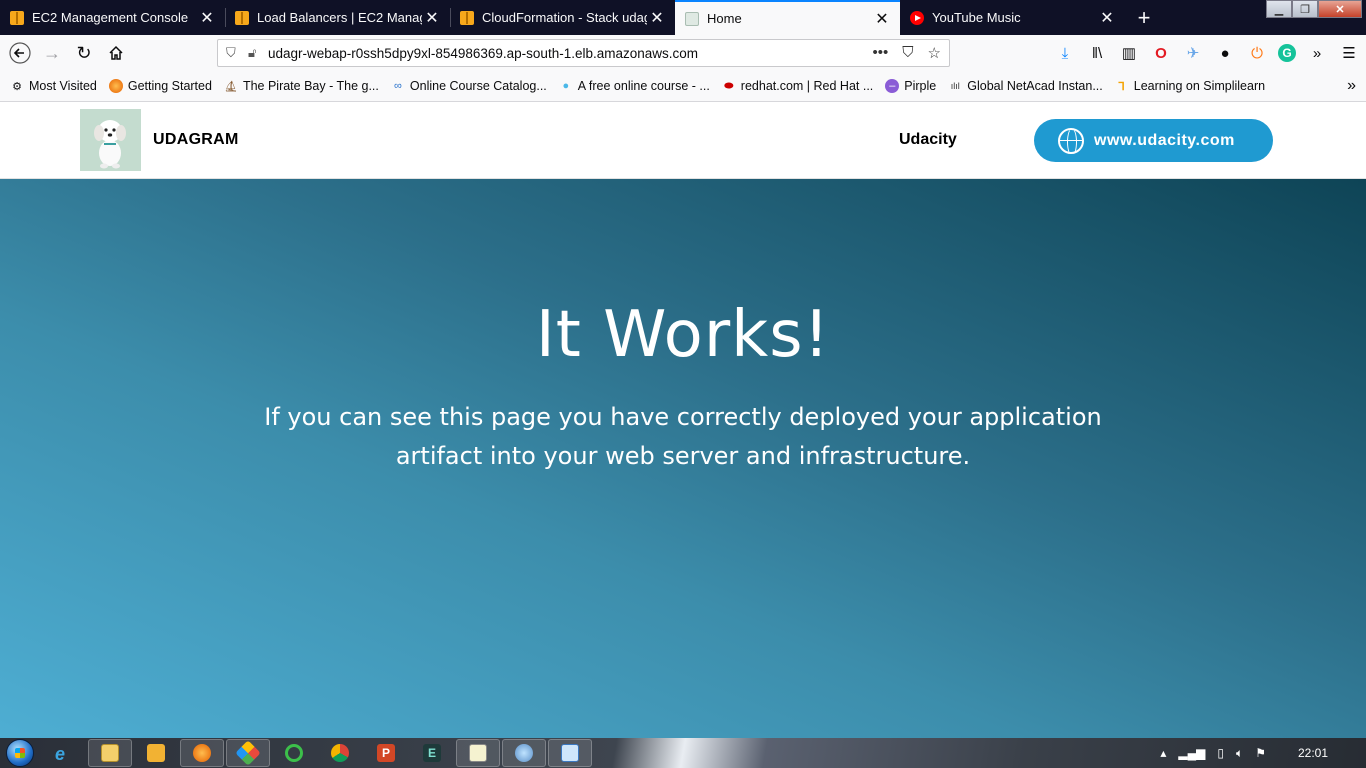  What do you see at coordinates (116, 53) in the screenshot?
I see `home-button` at bounding box center [116, 53].